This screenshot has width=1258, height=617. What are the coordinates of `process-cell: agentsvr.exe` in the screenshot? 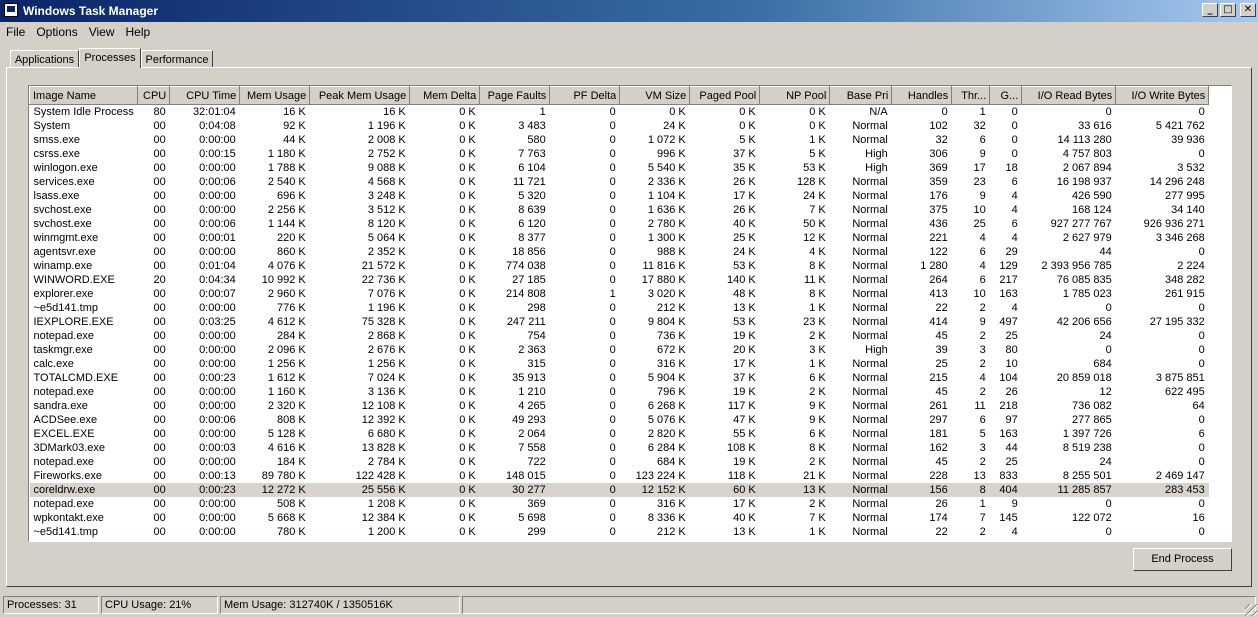 It's located at (64, 252).